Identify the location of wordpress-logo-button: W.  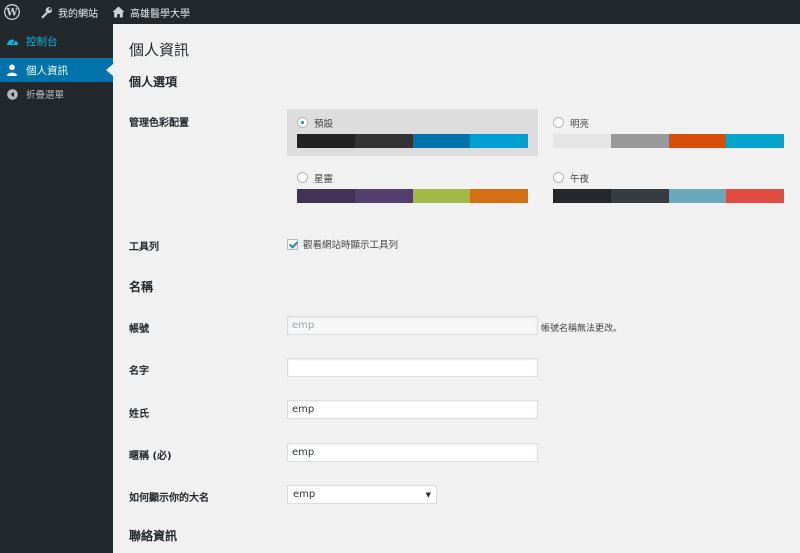
(16, 12).